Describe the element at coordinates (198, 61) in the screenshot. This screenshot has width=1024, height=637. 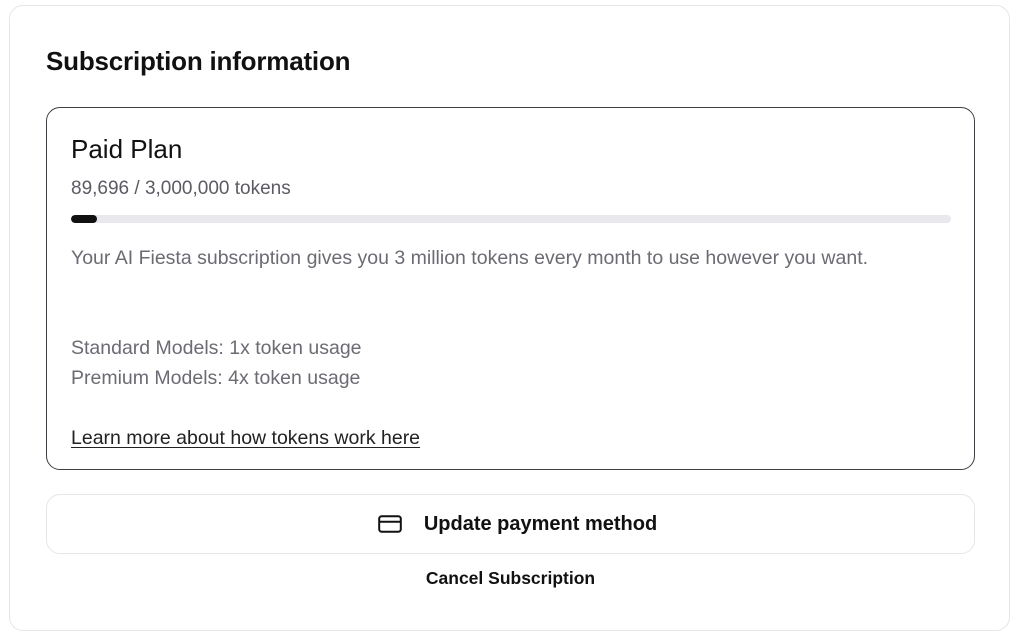
I see `section-title: Subscription information` at that location.